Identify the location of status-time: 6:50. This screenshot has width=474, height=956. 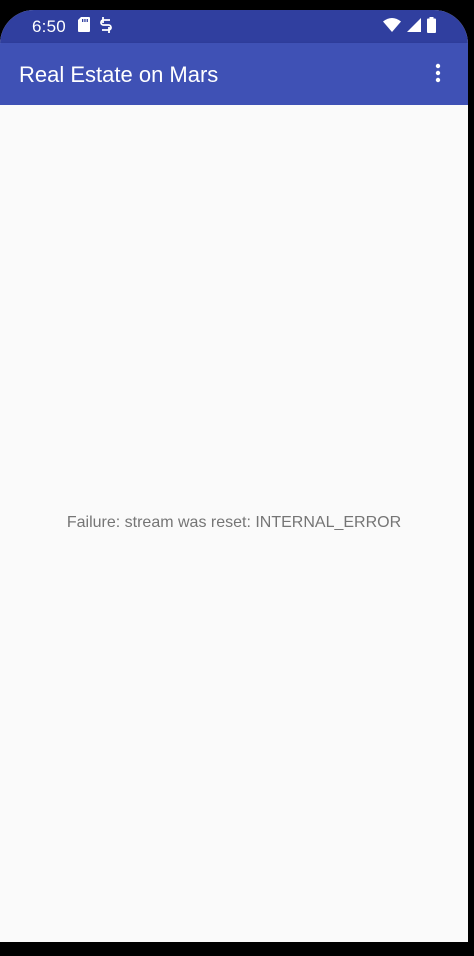
(49, 26).